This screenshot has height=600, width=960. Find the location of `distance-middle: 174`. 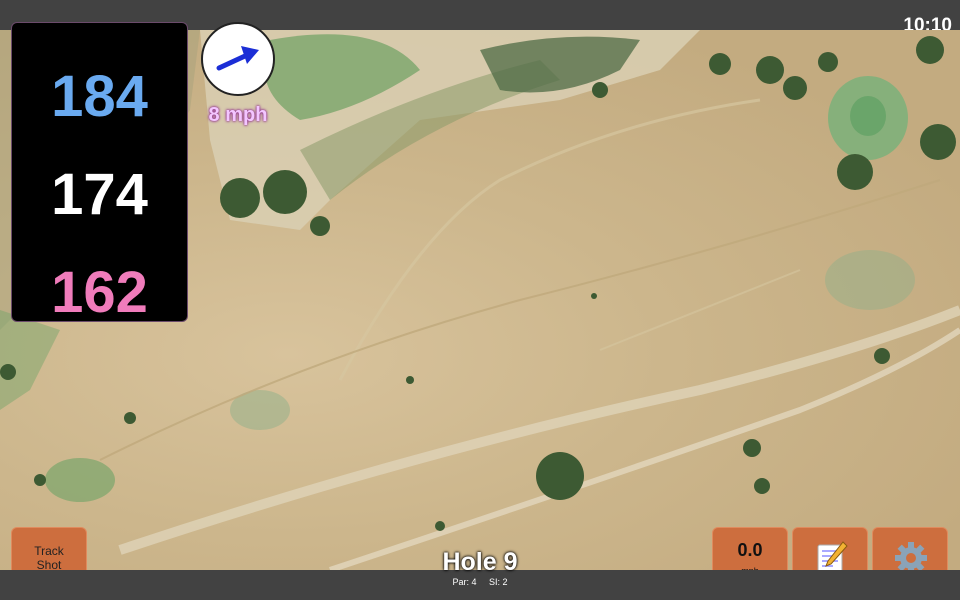

distance-middle: 174 is located at coordinates (99, 194).